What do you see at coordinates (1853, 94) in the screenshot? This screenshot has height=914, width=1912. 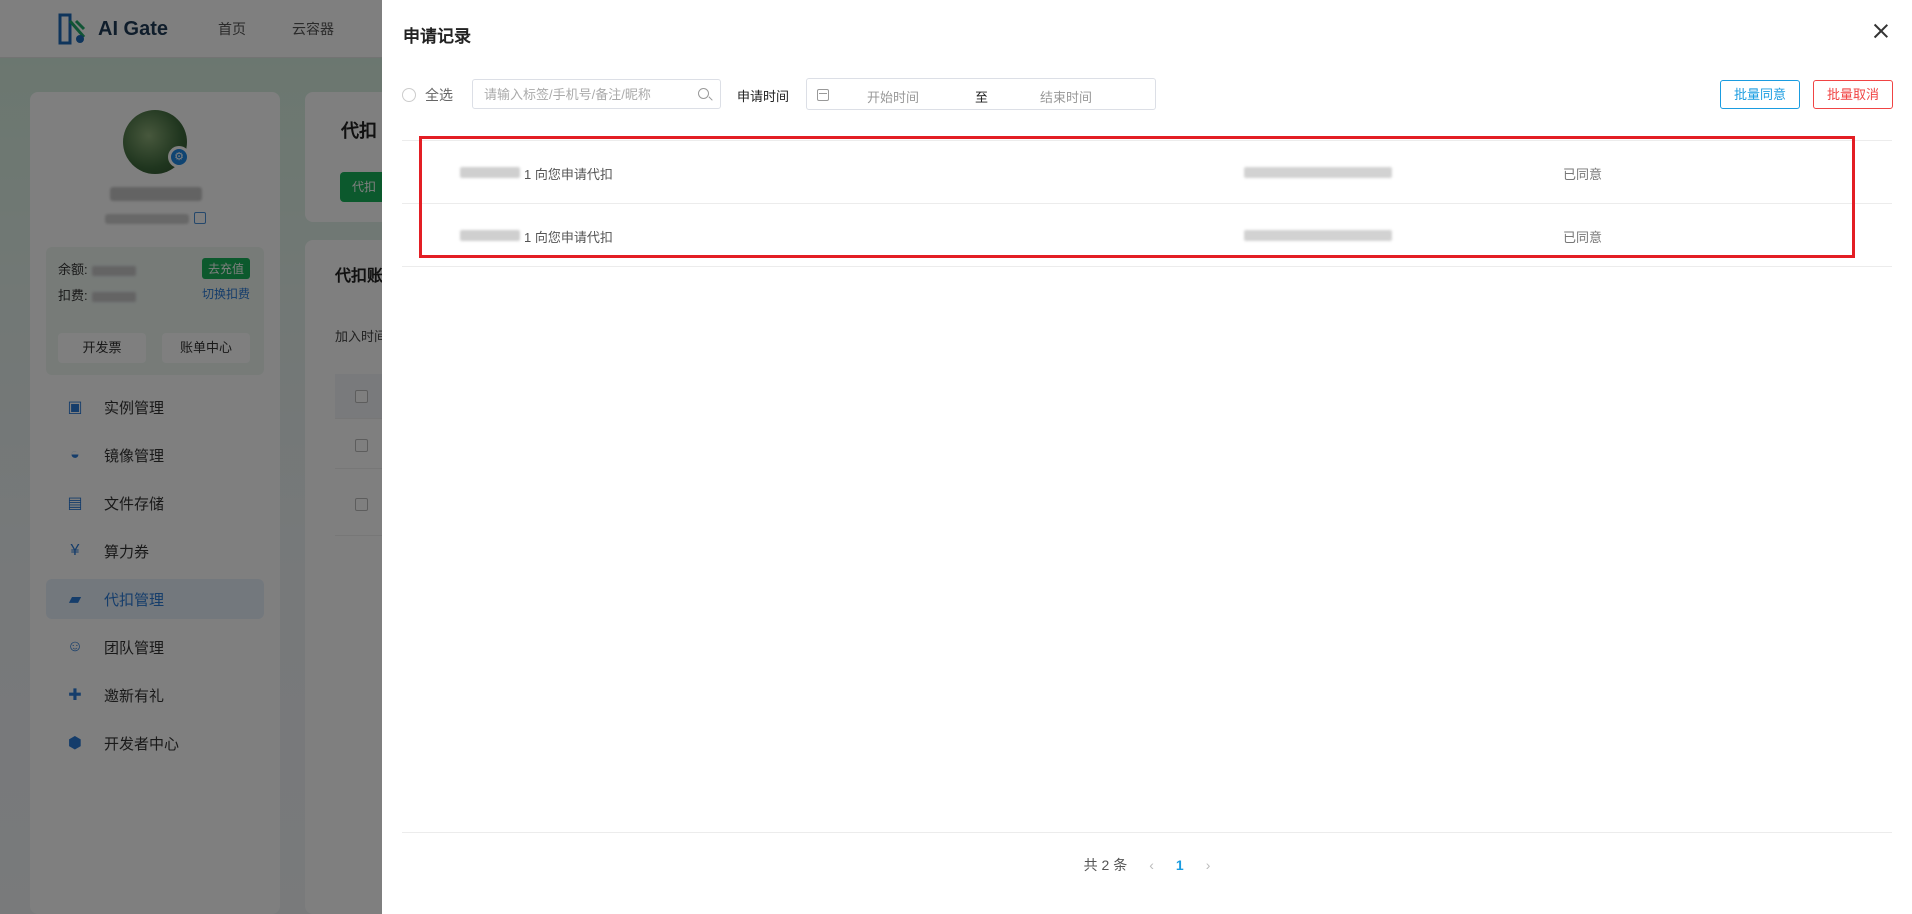 I see `batch-cancel-button: 批量取消` at bounding box center [1853, 94].